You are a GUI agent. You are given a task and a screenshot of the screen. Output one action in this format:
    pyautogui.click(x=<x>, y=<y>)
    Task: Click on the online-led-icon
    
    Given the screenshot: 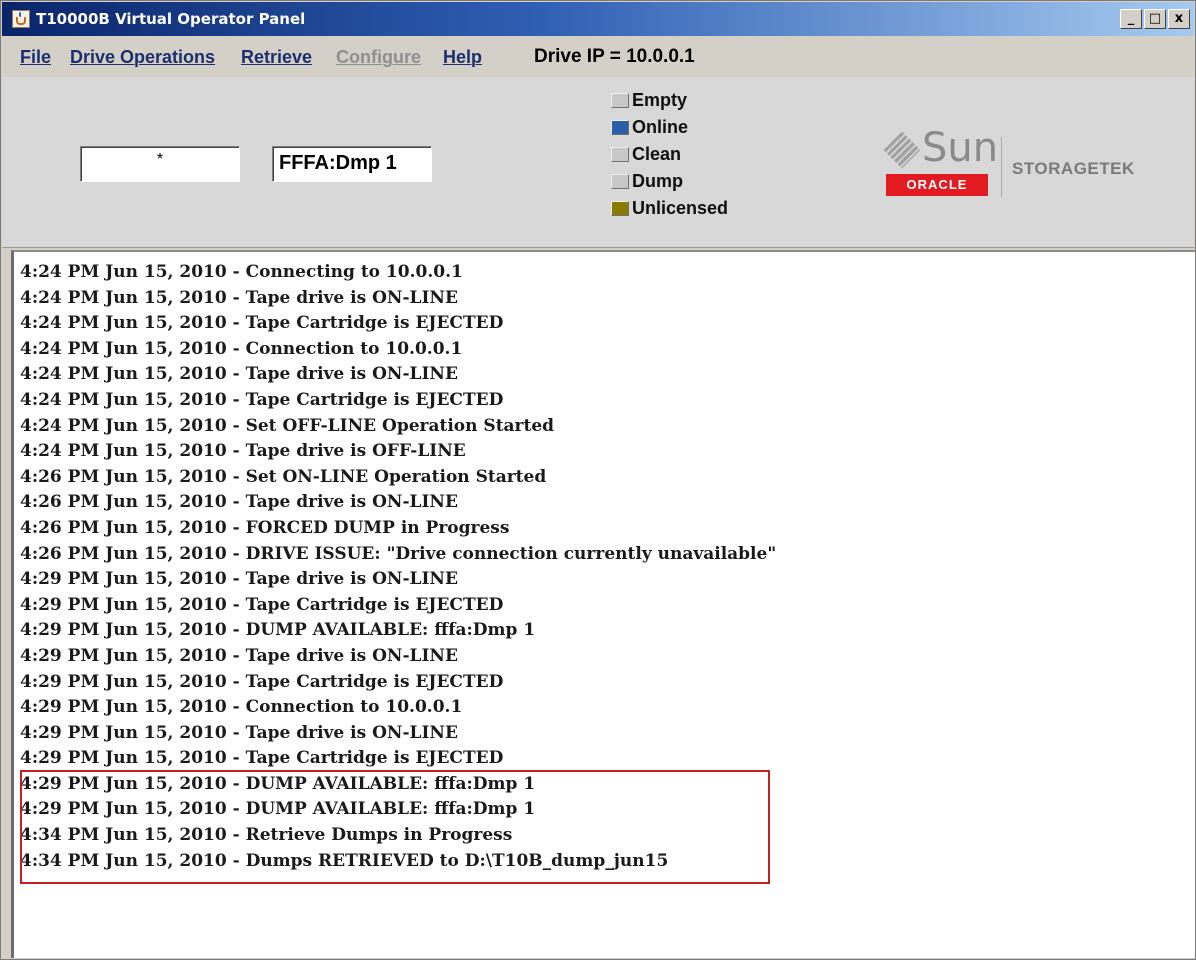 What is the action you would take?
    pyautogui.click(x=620, y=127)
    